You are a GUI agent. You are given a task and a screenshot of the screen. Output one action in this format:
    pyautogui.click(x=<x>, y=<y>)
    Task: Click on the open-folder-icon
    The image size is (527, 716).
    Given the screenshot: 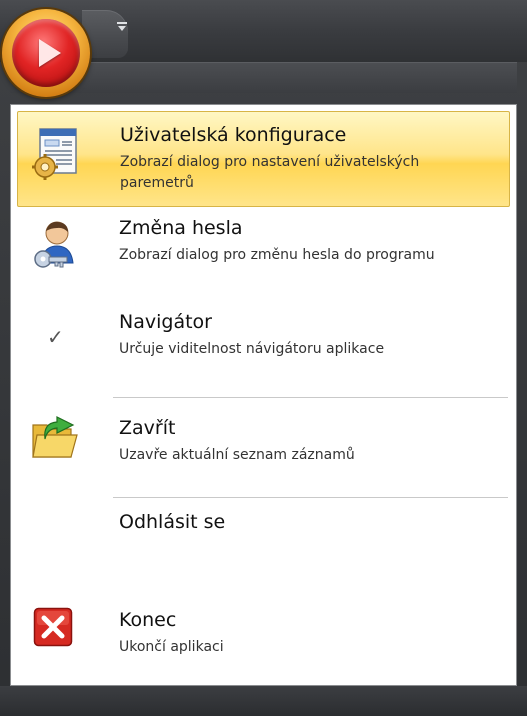 What is the action you would take?
    pyautogui.click(x=55, y=439)
    